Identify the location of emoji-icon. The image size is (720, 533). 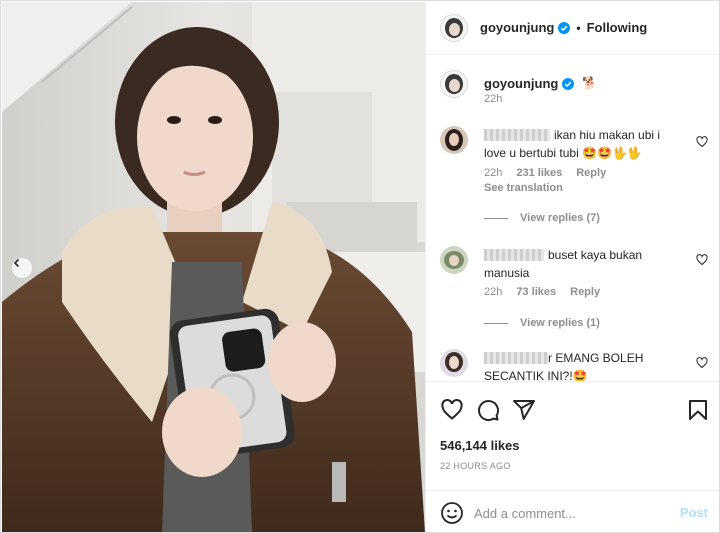
(452, 513).